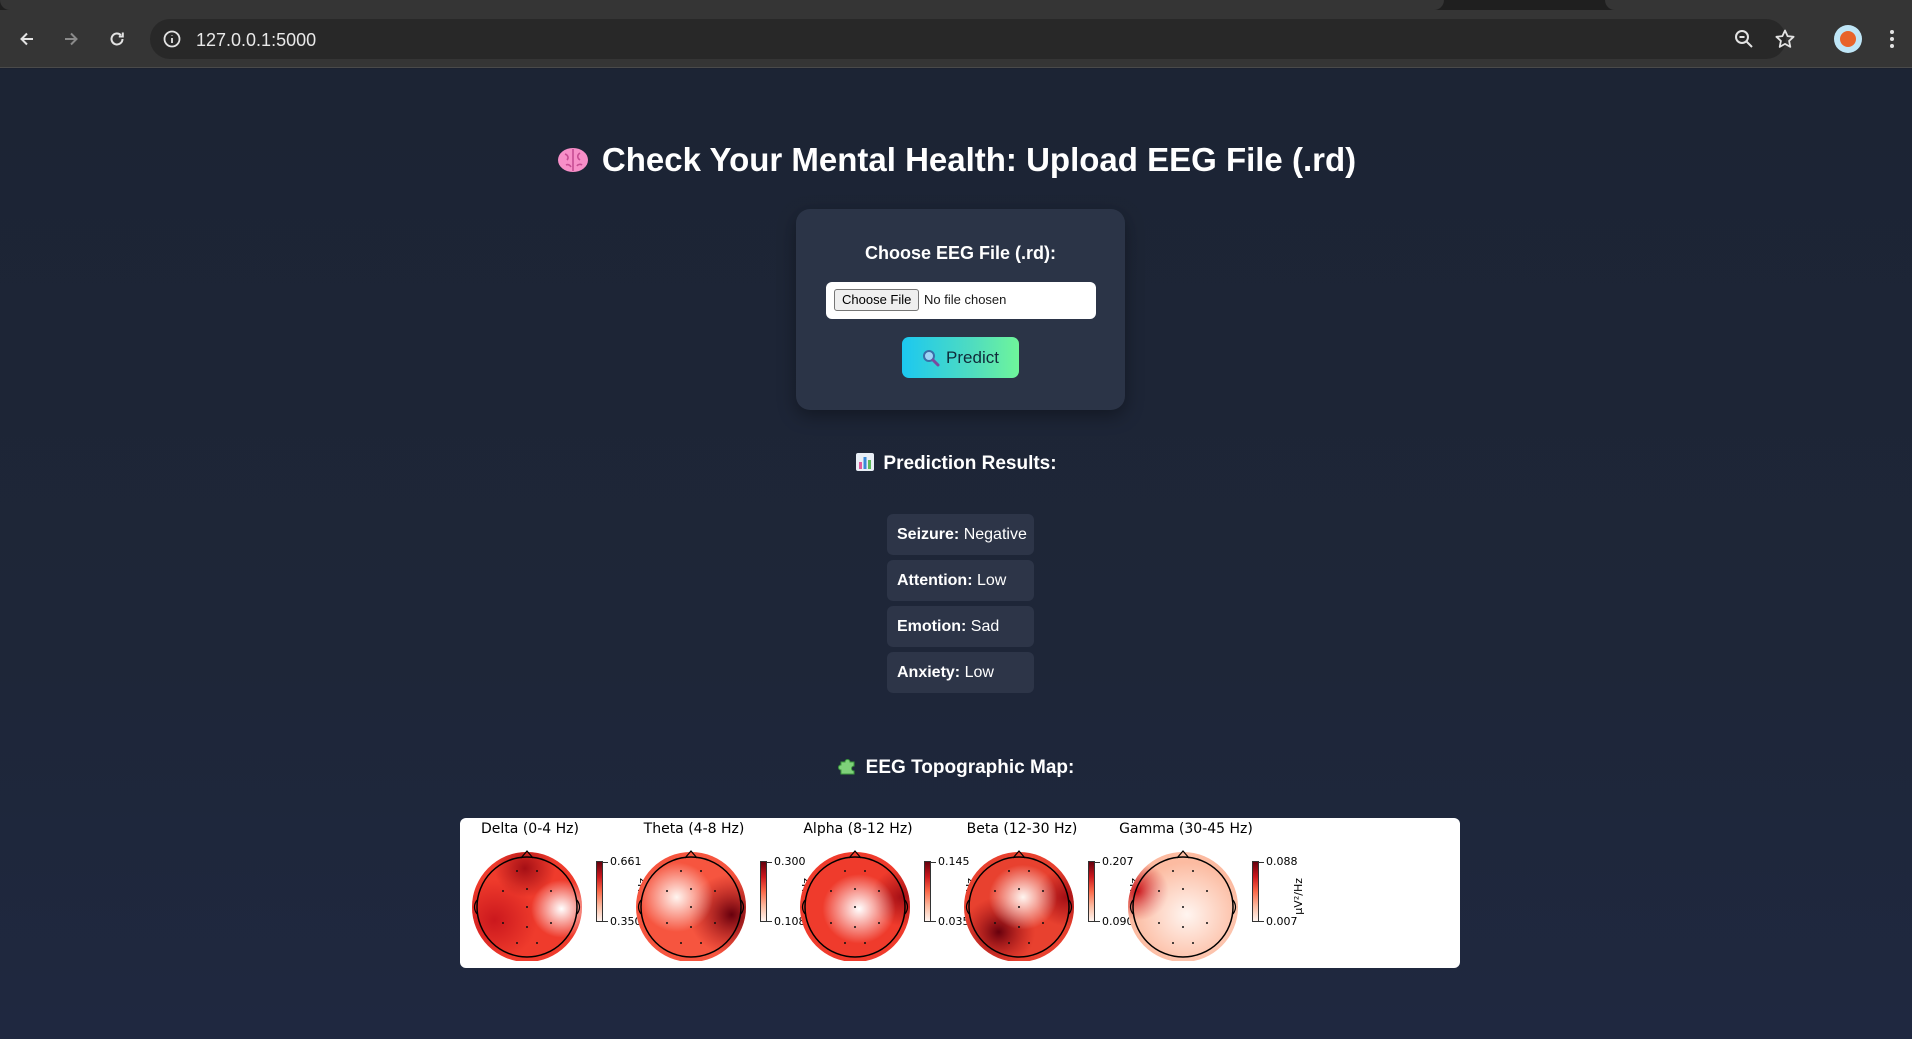 The height and width of the screenshot is (1039, 1912). What do you see at coordinates (935, 580) in the screenshot?
I see `result-key: Attention:` at bounding box center [935, 580].